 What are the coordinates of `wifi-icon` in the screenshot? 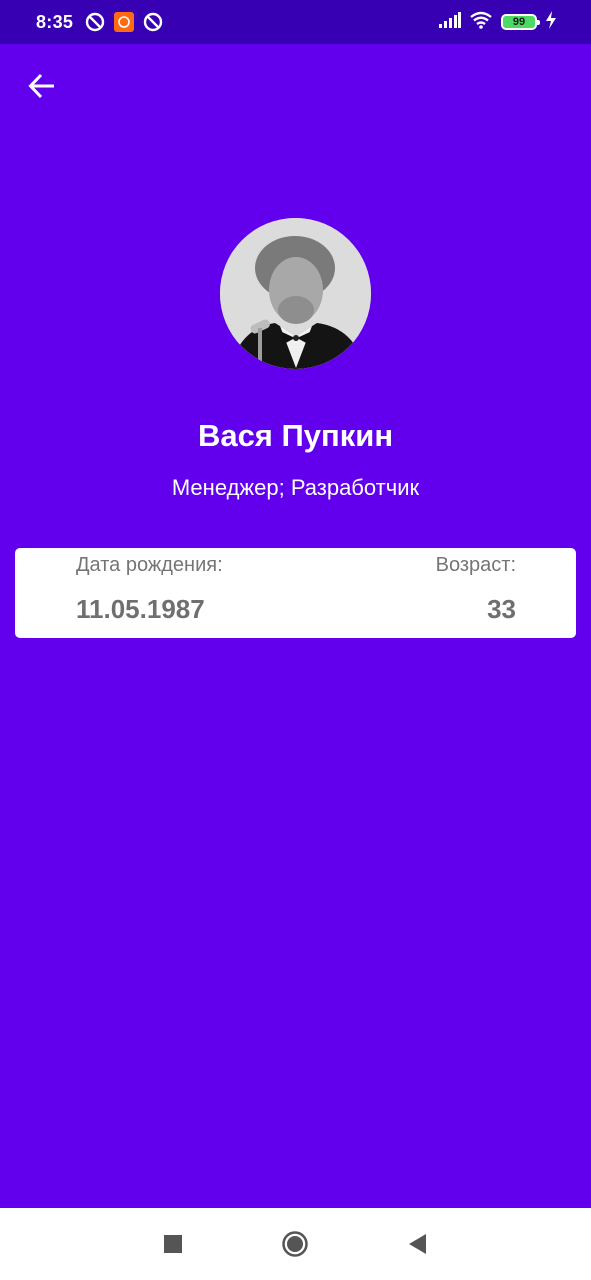 It's located at (481, 22).